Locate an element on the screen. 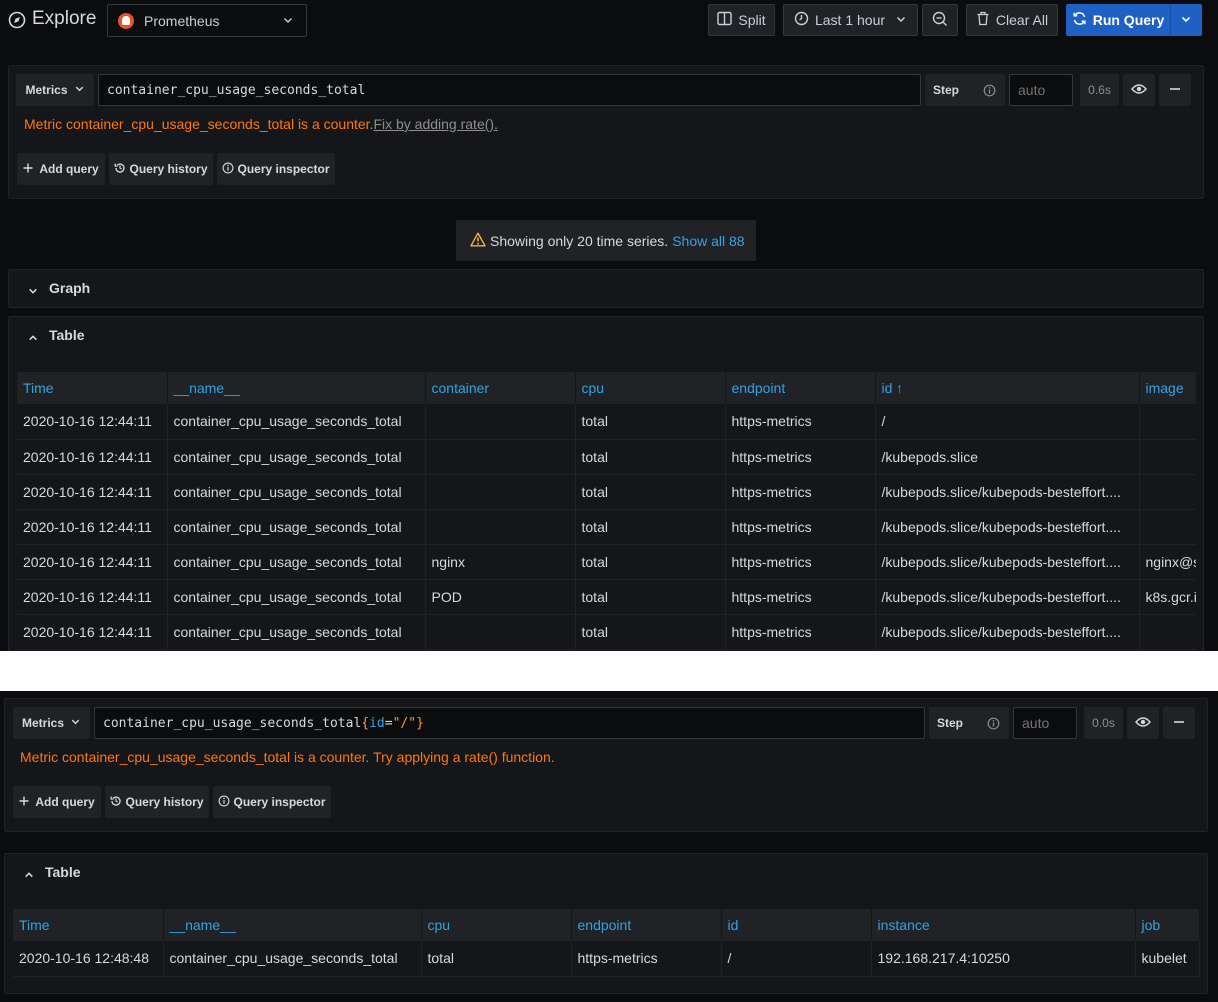 The height and width of the screenshot is (1002, 1218). metrics-label: Metrics is located at coordinates (43, 723).